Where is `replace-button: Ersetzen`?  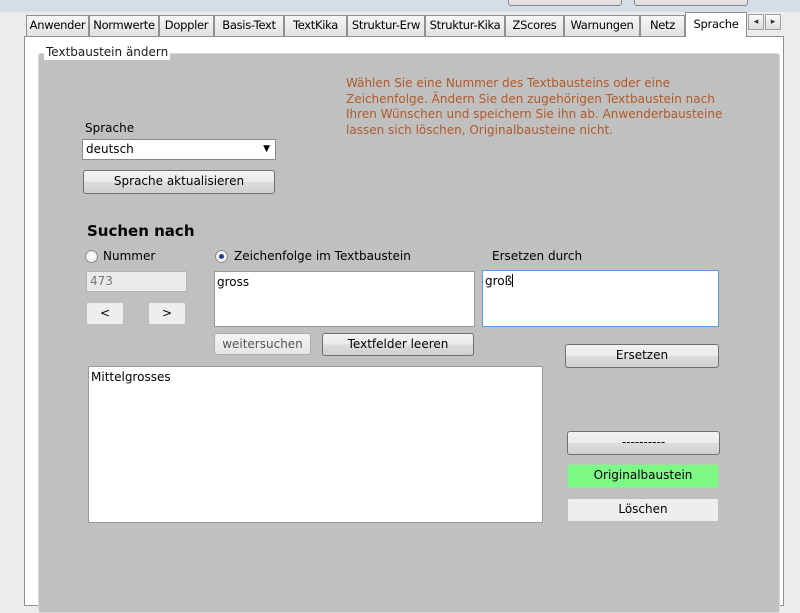 replace-button: Ersetzen is located at coordinates (642, 356).